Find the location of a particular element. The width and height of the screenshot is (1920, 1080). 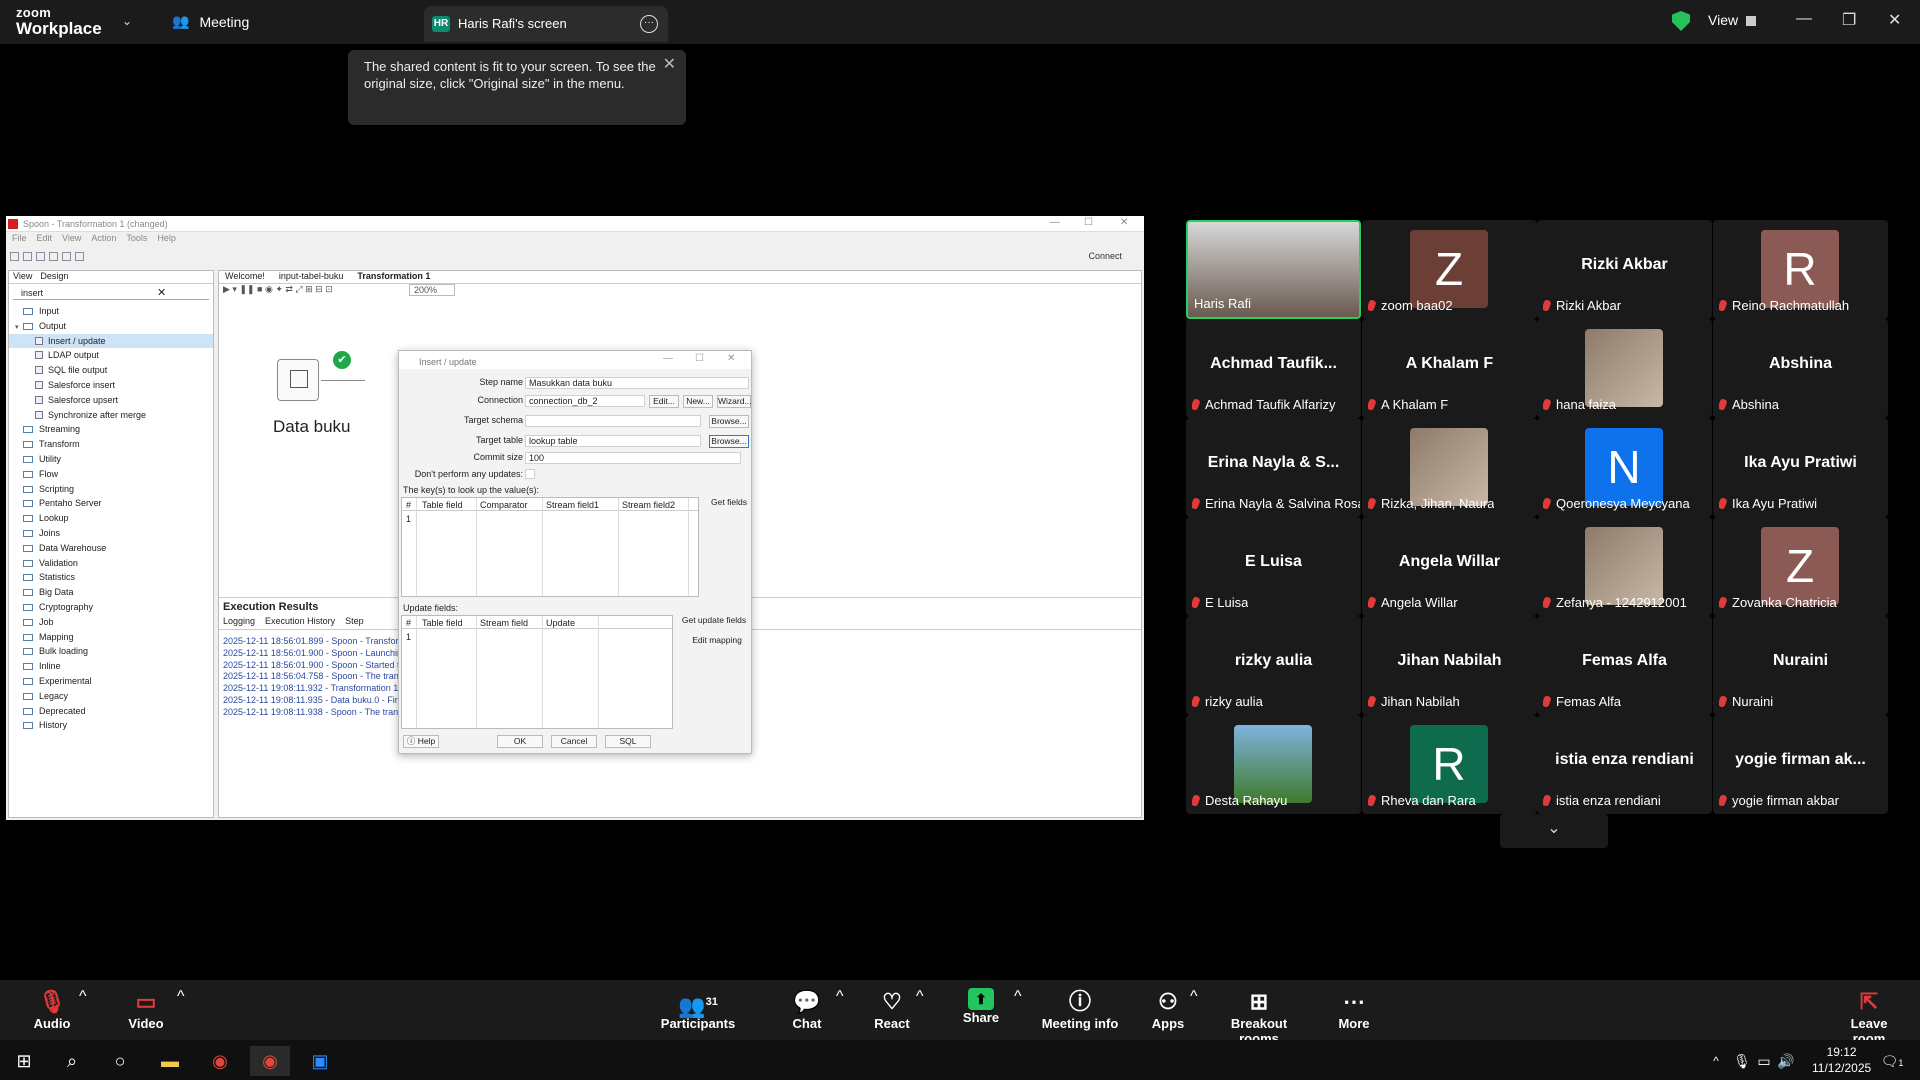

tree-category: Pentaho Server is located at coordinates (111, 503).